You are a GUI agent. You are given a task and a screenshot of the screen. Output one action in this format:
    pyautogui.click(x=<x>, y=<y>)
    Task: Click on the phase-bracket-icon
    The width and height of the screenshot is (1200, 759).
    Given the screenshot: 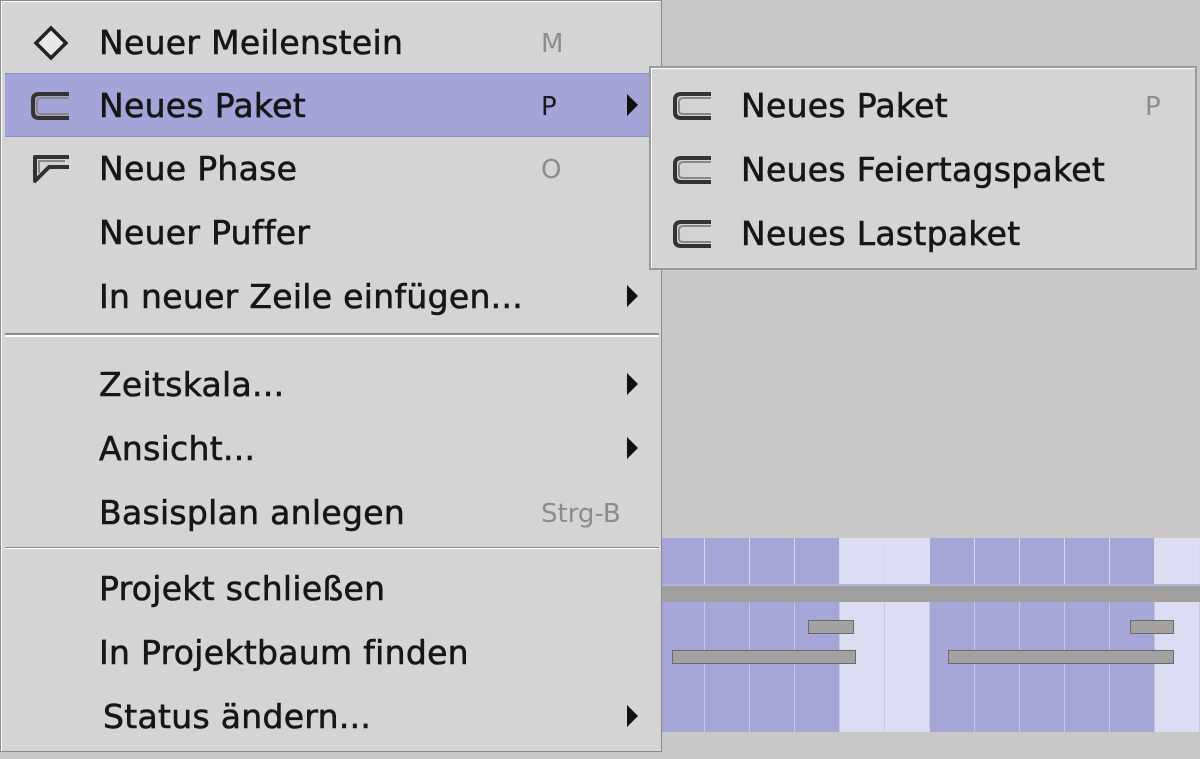 What is the action you would take?
    pyautogui.click(x=51, y=169)
    